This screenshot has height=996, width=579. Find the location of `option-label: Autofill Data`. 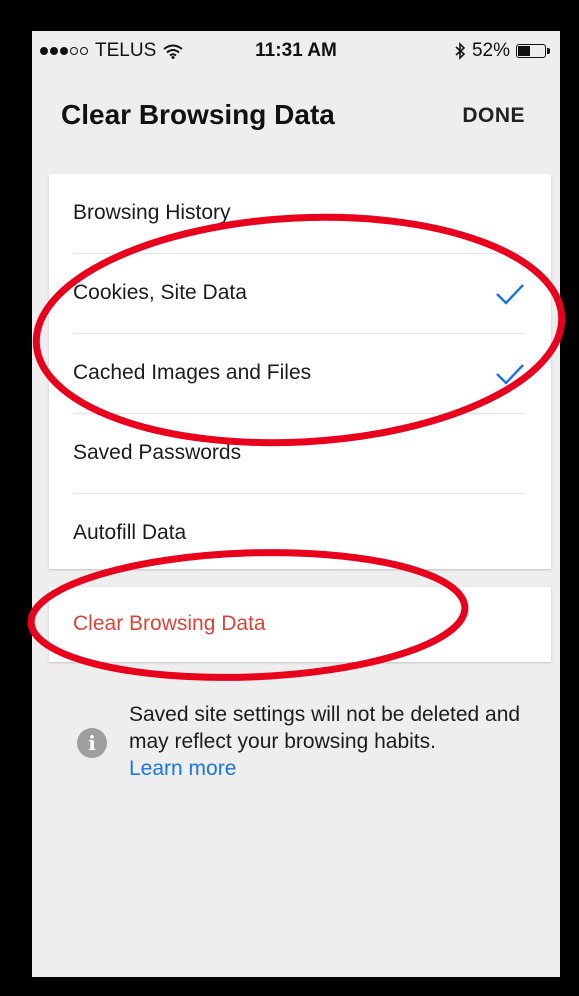

option-label: Autofill Data is located at coordinates (130, 532).